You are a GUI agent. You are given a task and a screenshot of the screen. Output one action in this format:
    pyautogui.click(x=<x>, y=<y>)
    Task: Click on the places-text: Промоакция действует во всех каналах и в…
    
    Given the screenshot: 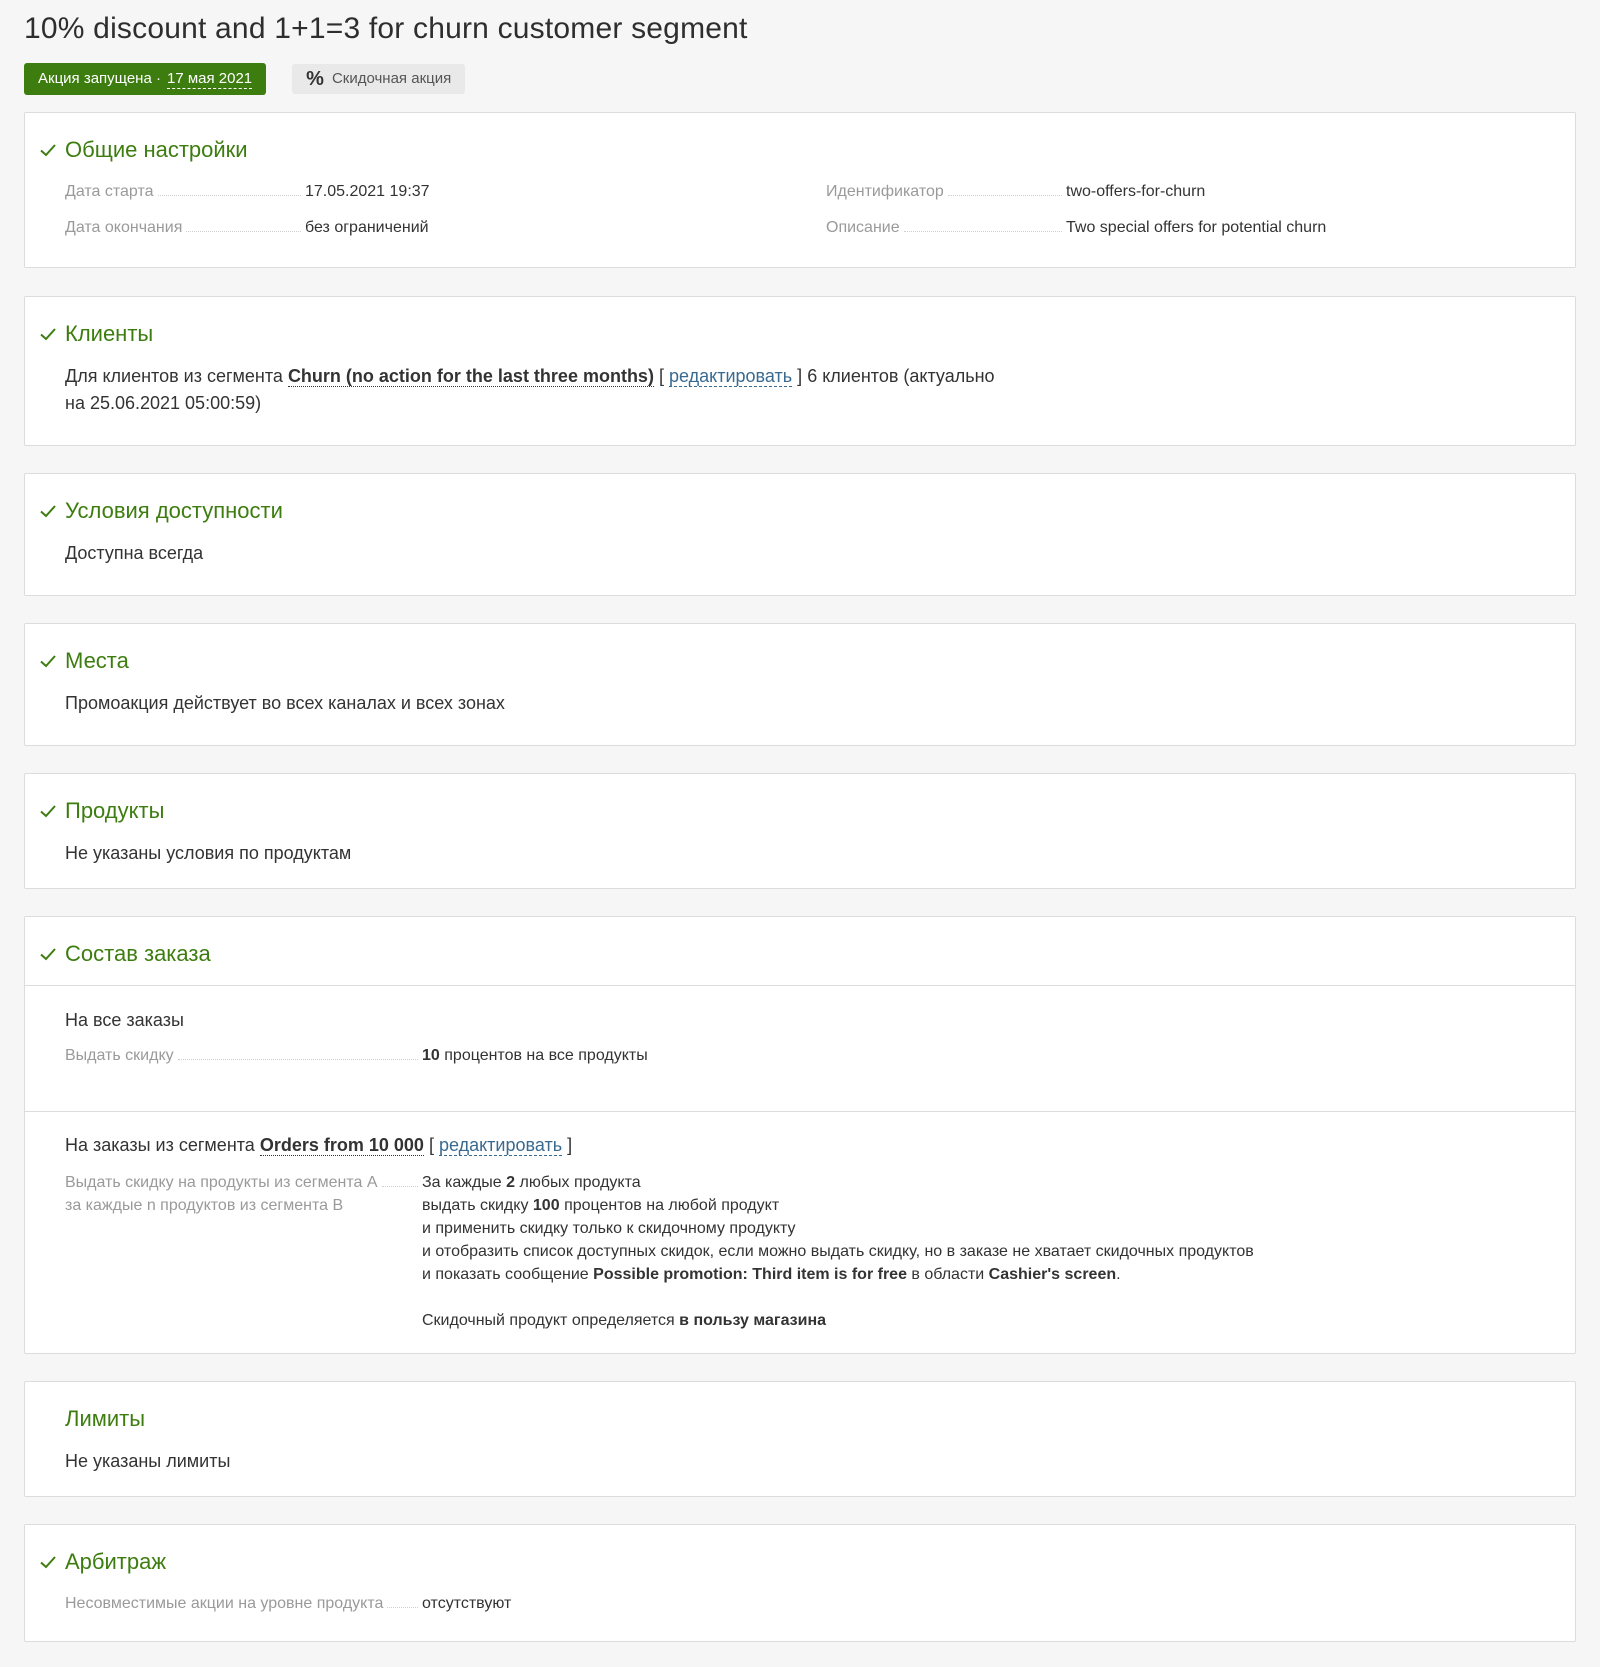 What is the action you would take?
    pyautogui.click(x=285, y=703)
    